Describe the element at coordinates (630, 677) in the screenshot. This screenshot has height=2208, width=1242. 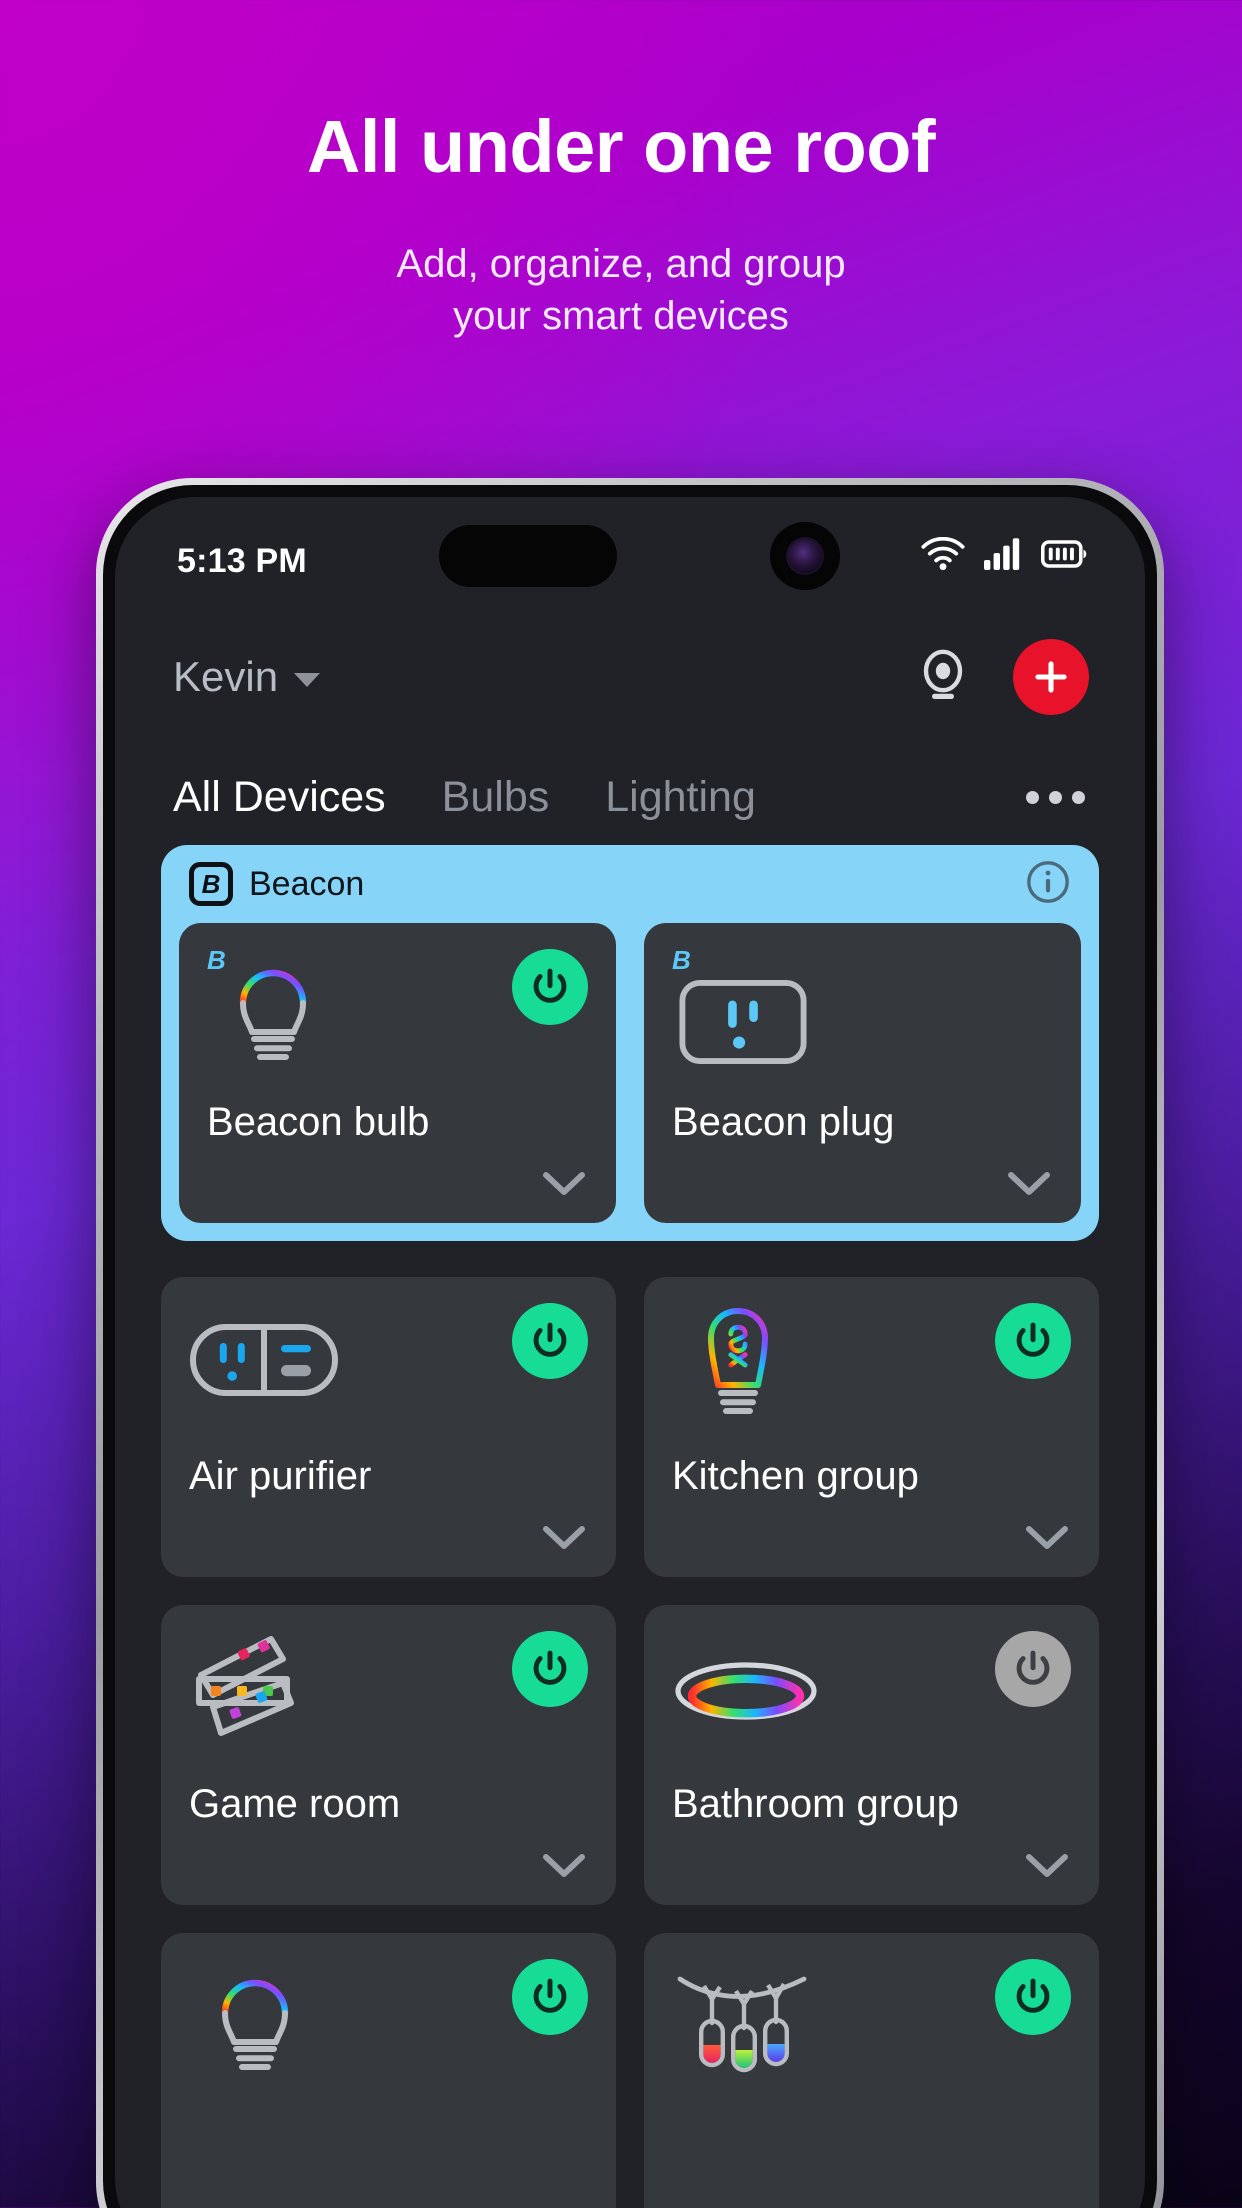
I see `app-header: Kevin` at that location.